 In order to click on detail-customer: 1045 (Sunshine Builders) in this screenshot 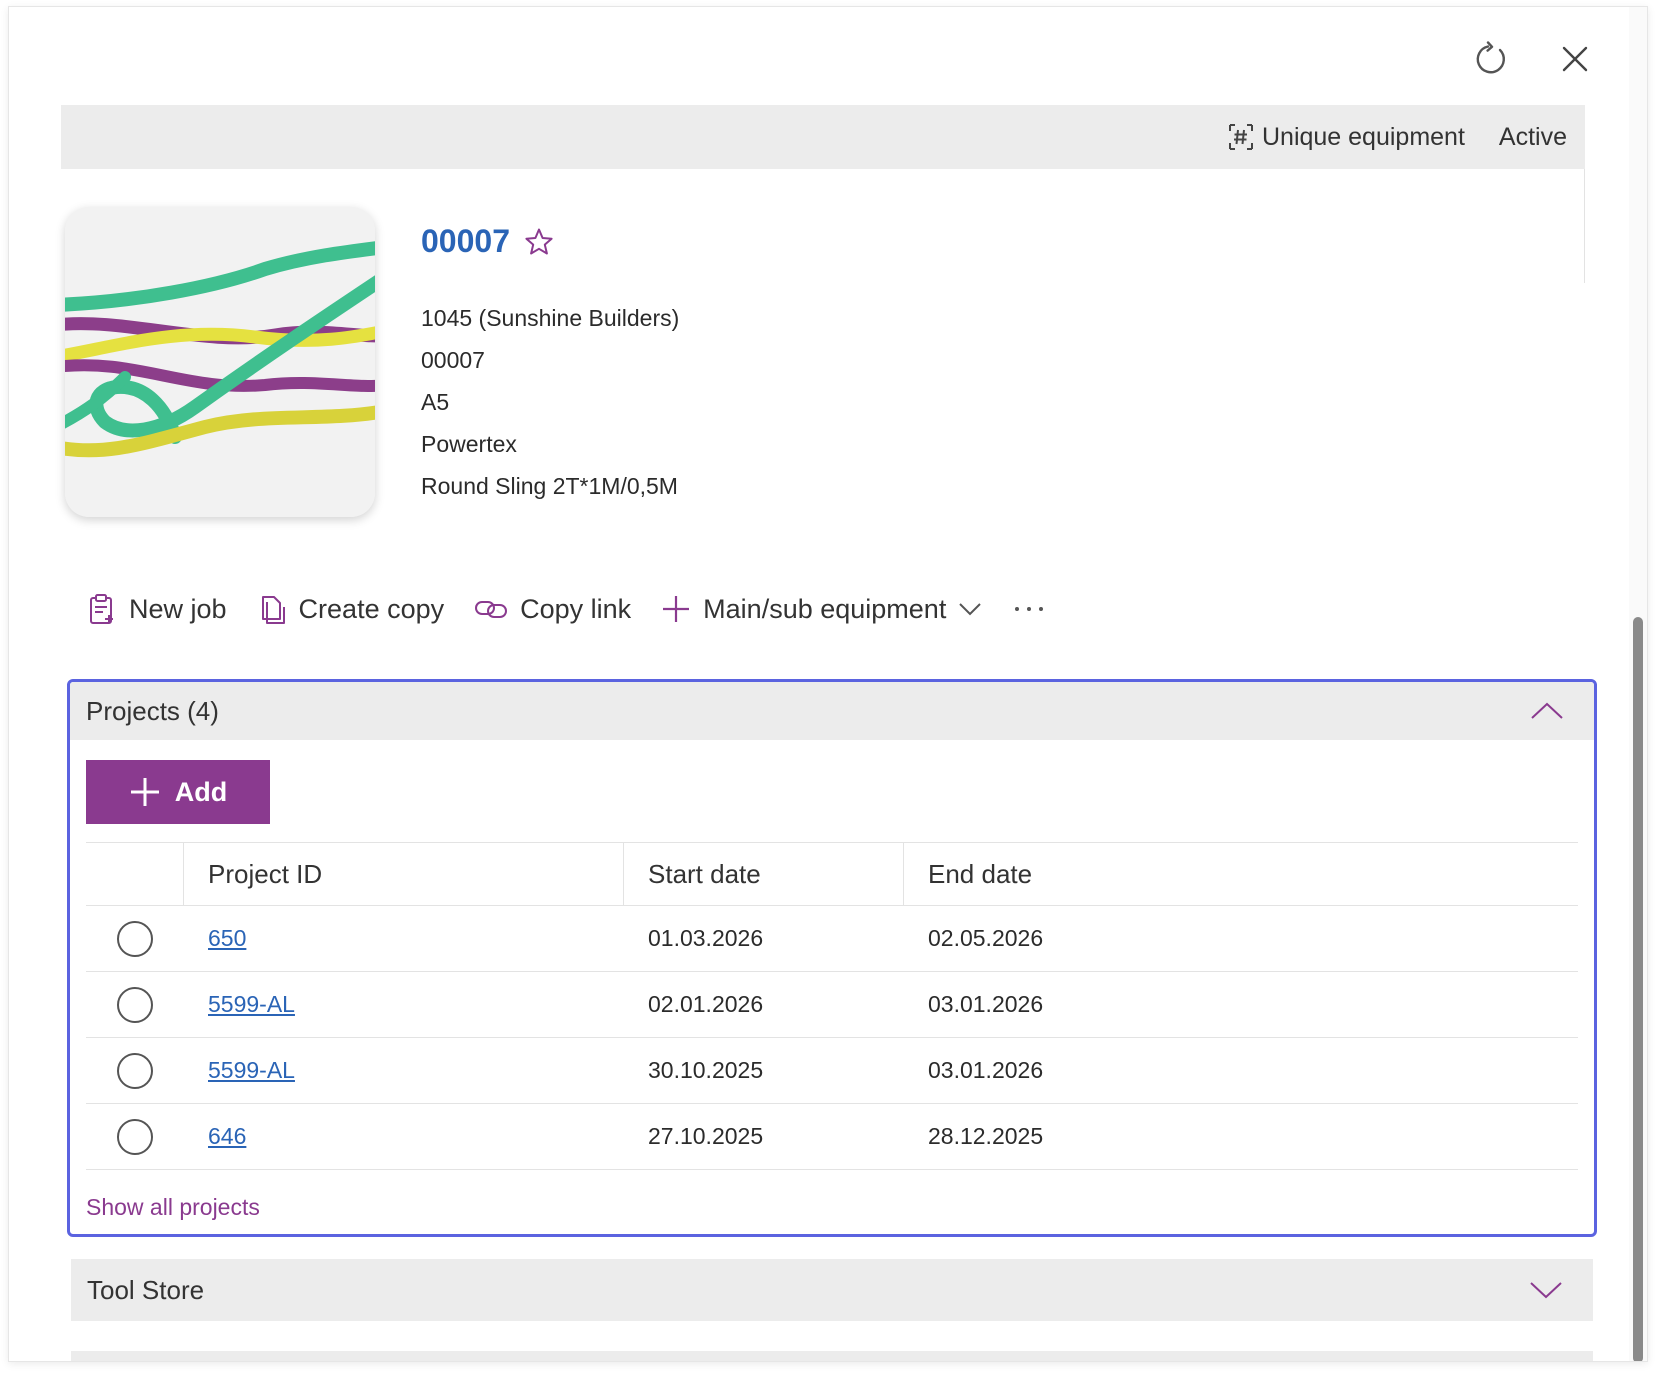, I will do `click(550, 318)`.